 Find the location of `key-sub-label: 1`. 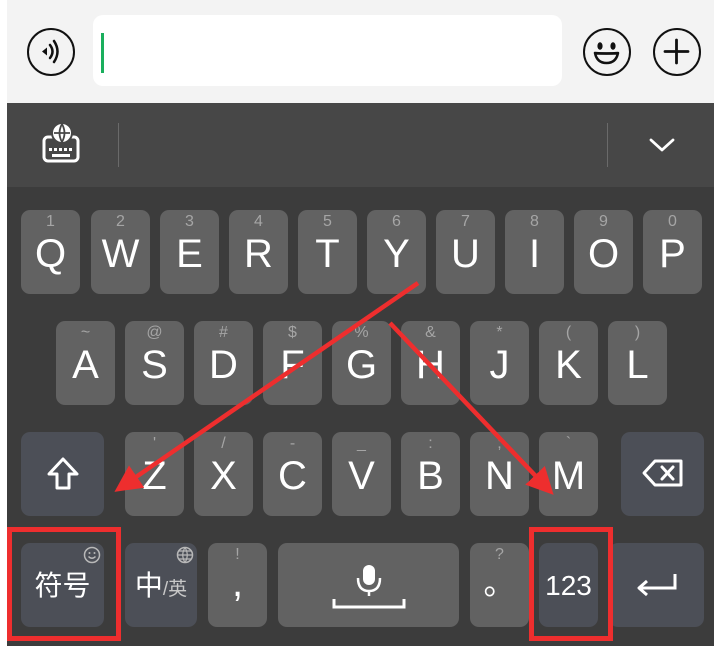

key-sub-label: 1 is located at coordinates (50, 221).